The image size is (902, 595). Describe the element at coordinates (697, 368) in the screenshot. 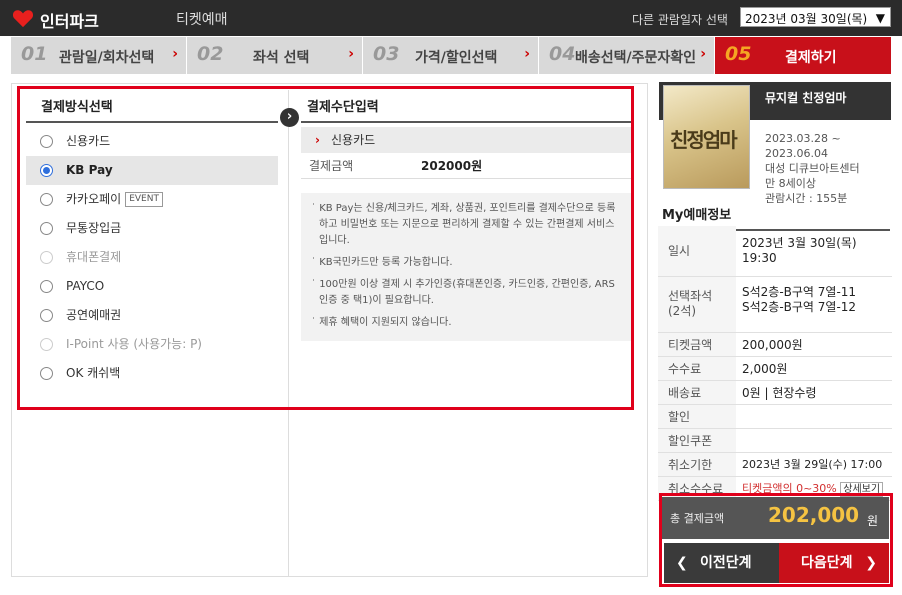

I see `info-key: 수수료` at that location.